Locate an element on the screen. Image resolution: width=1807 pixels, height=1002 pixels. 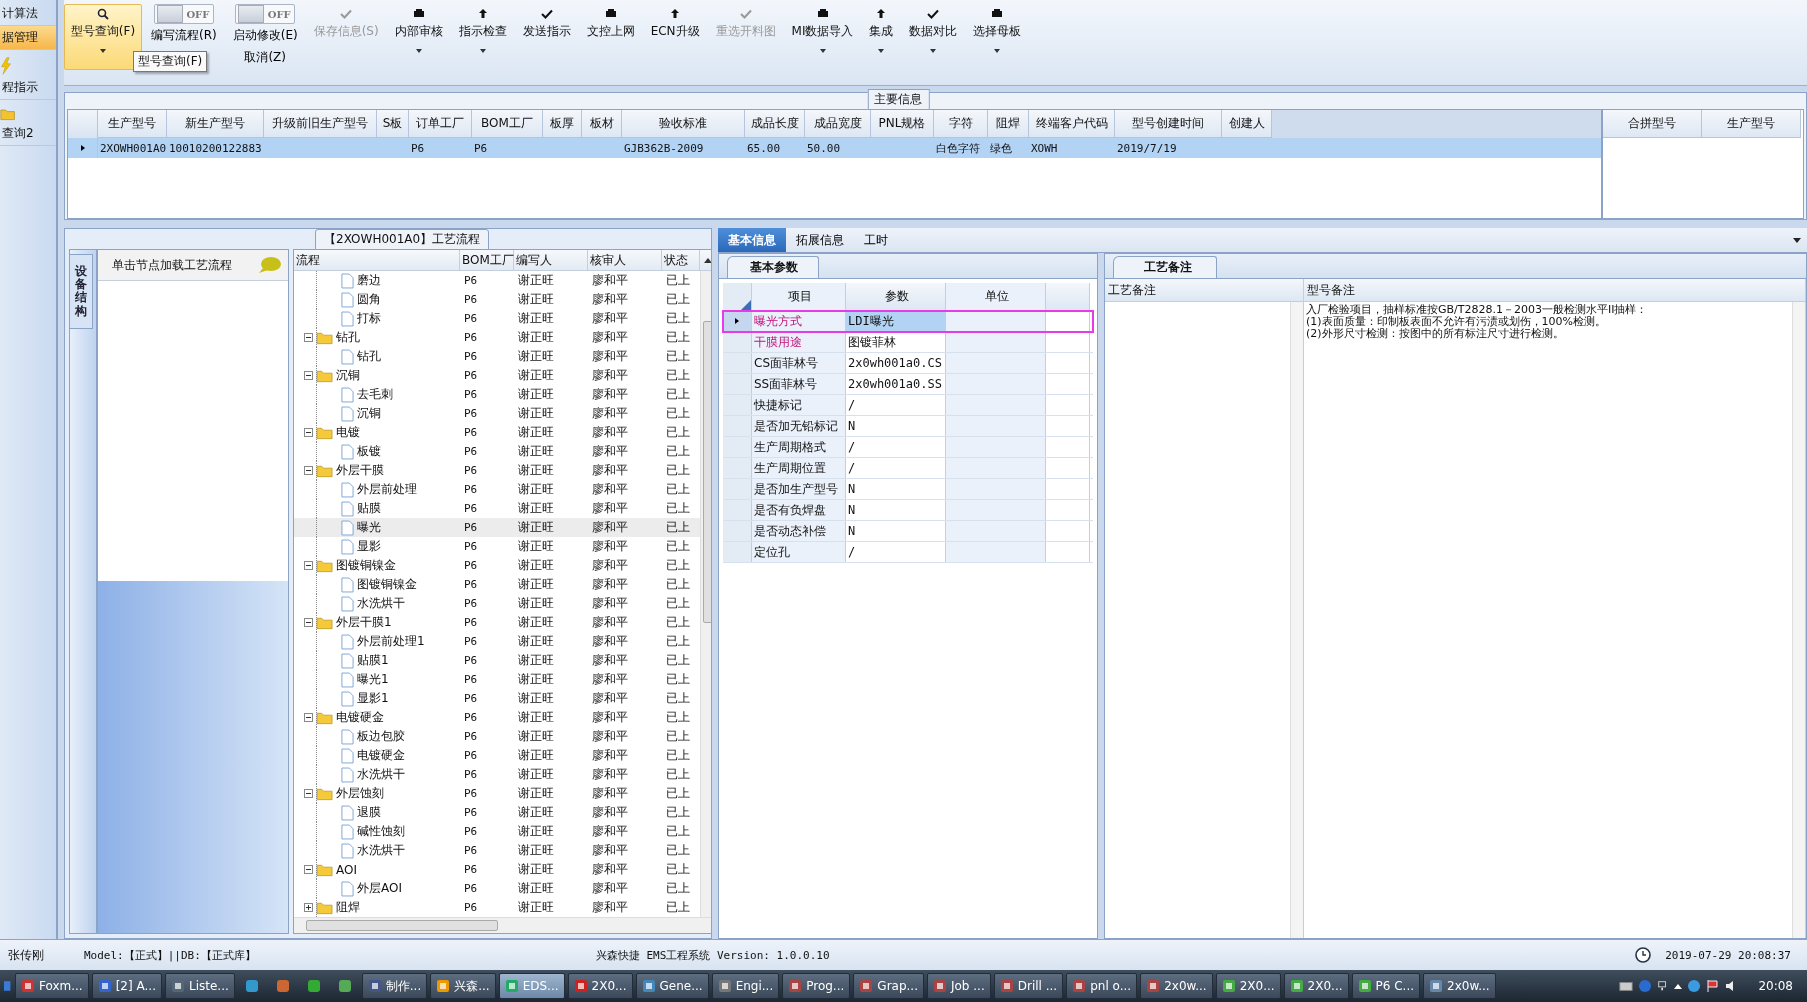
column-header: 阻焊 is located at coordinates (1008, 124).